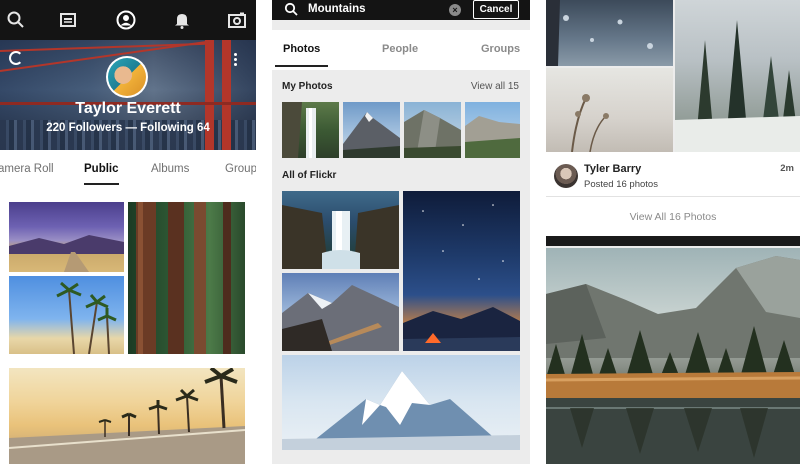  I want to click on tab-albums: Albums, so click(170, 169).